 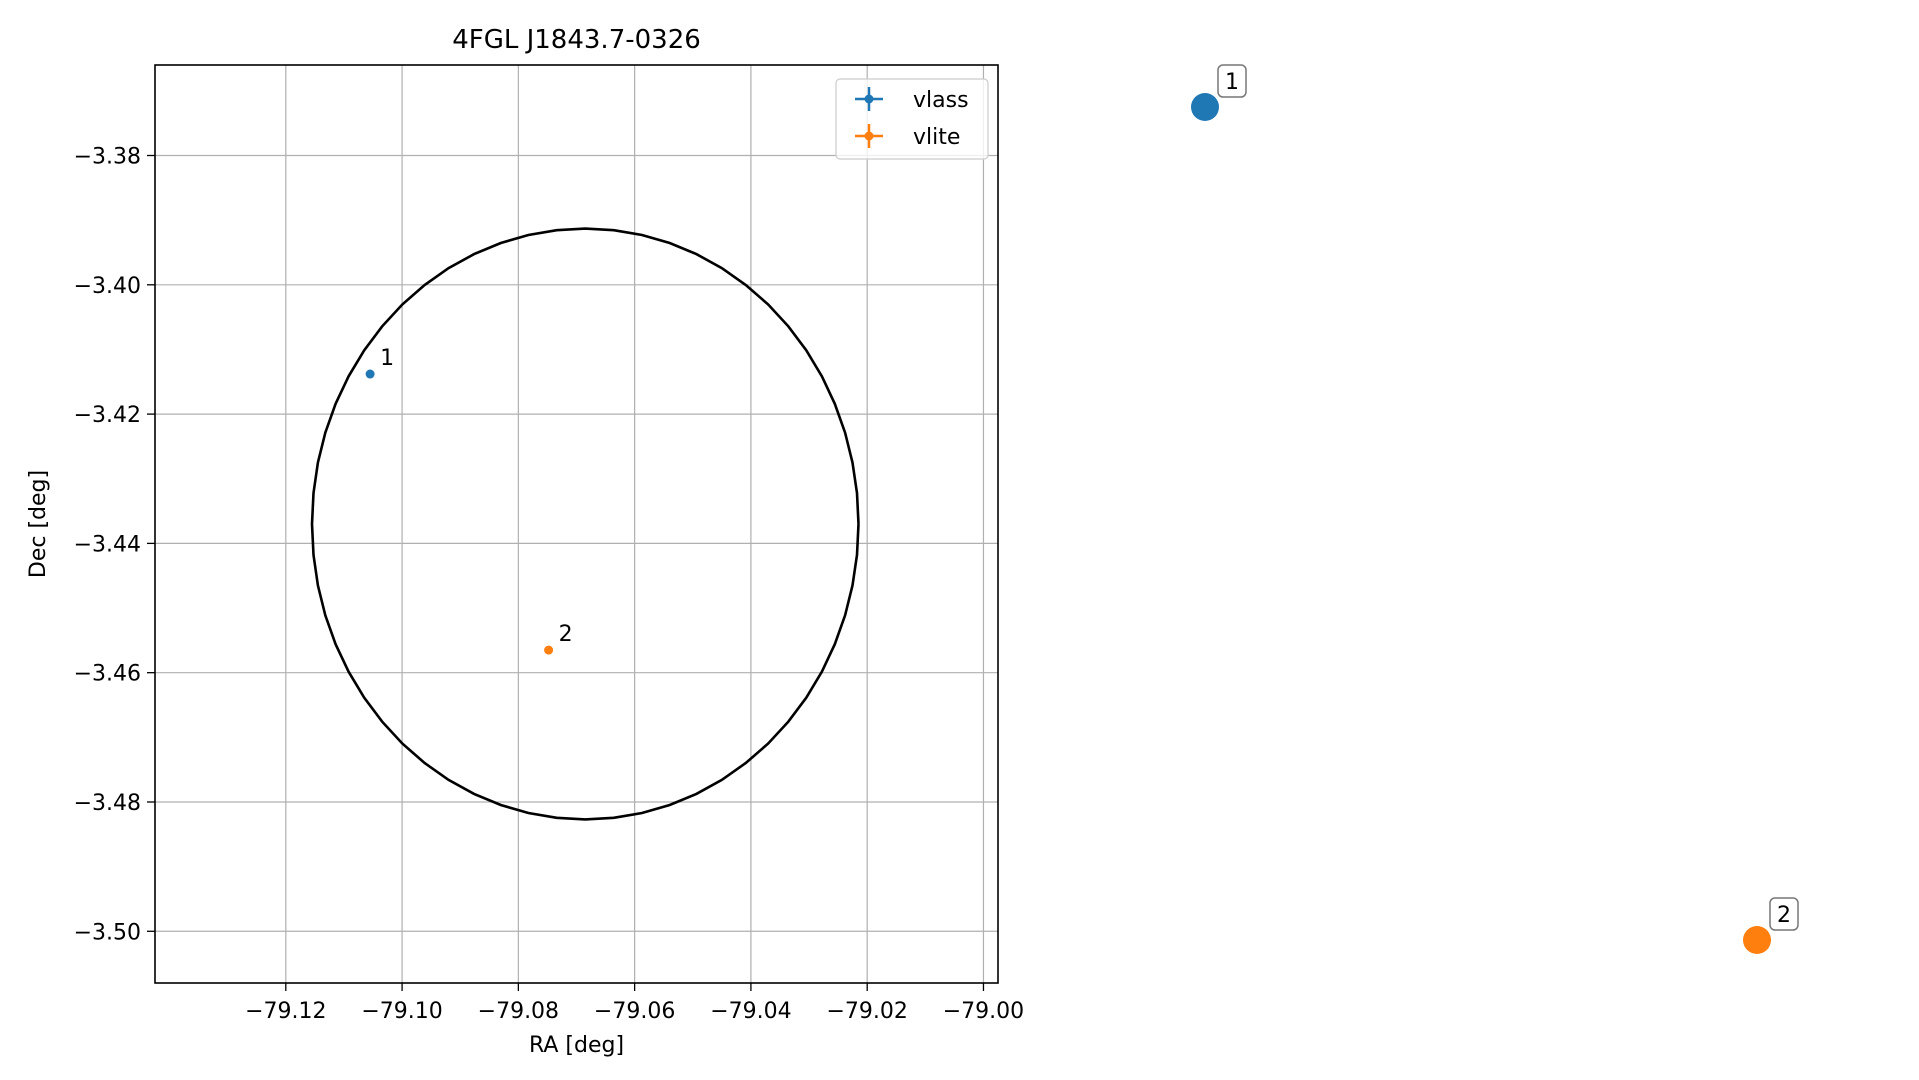 I want to click on y-tick-label: −3.48, so click(x=107, y=803).